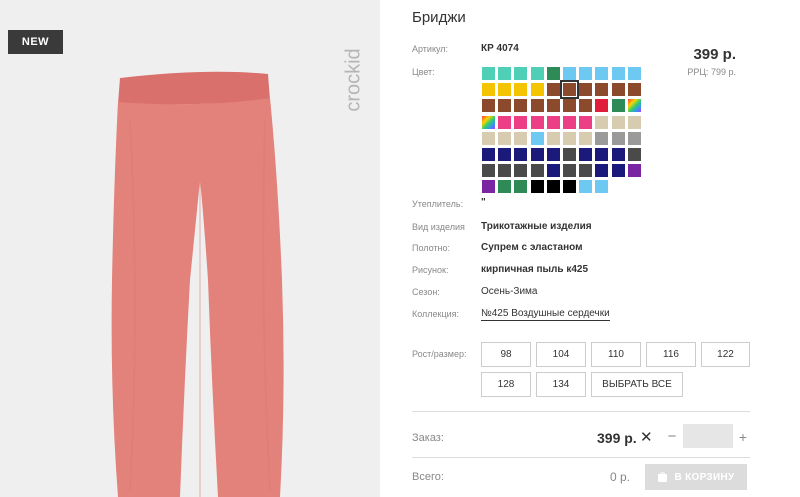  I want to click on collection-link-wrap: №425 Воздушные сердечки, so click(545, 314).